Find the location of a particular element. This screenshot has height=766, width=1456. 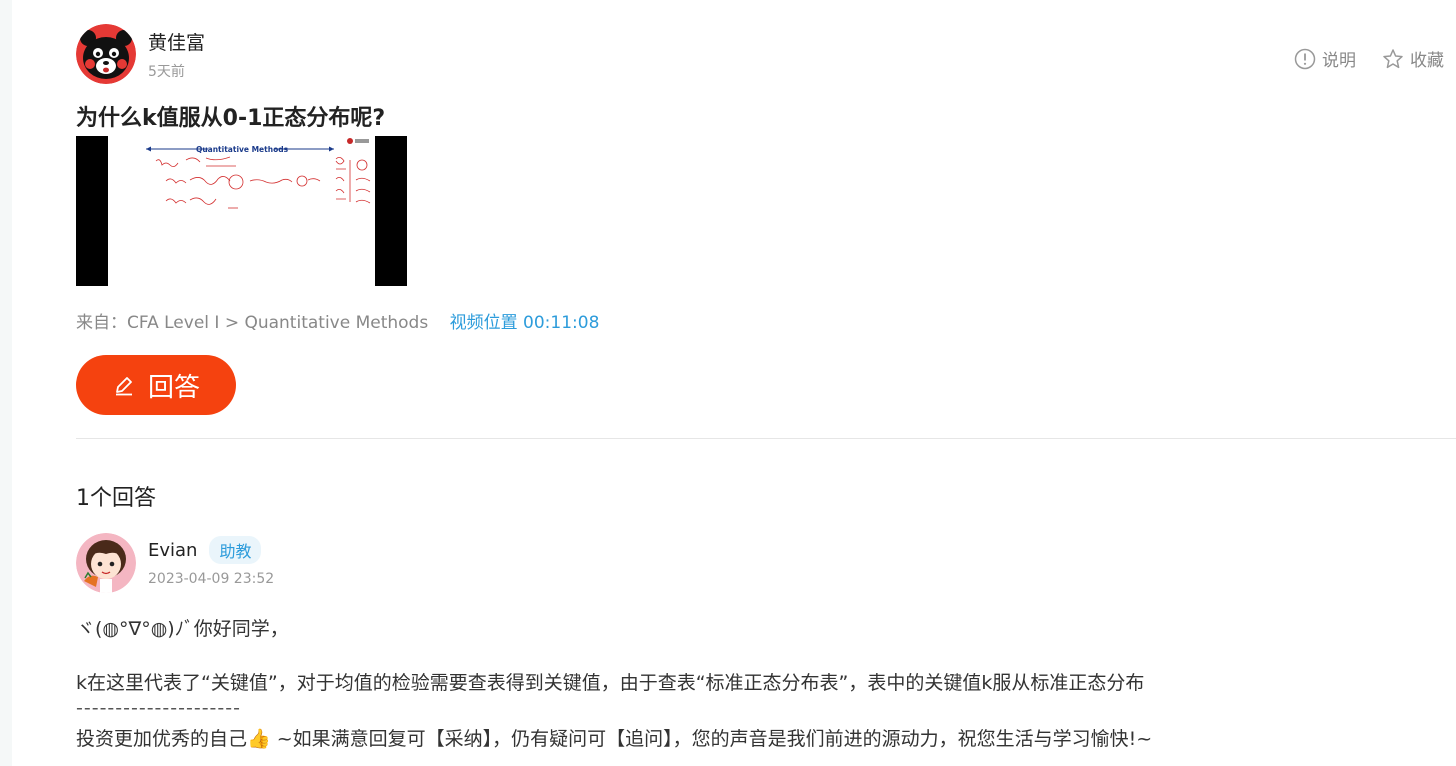

answer-time: 2023-04-09 23:52 is located at coordinates (211, 579).